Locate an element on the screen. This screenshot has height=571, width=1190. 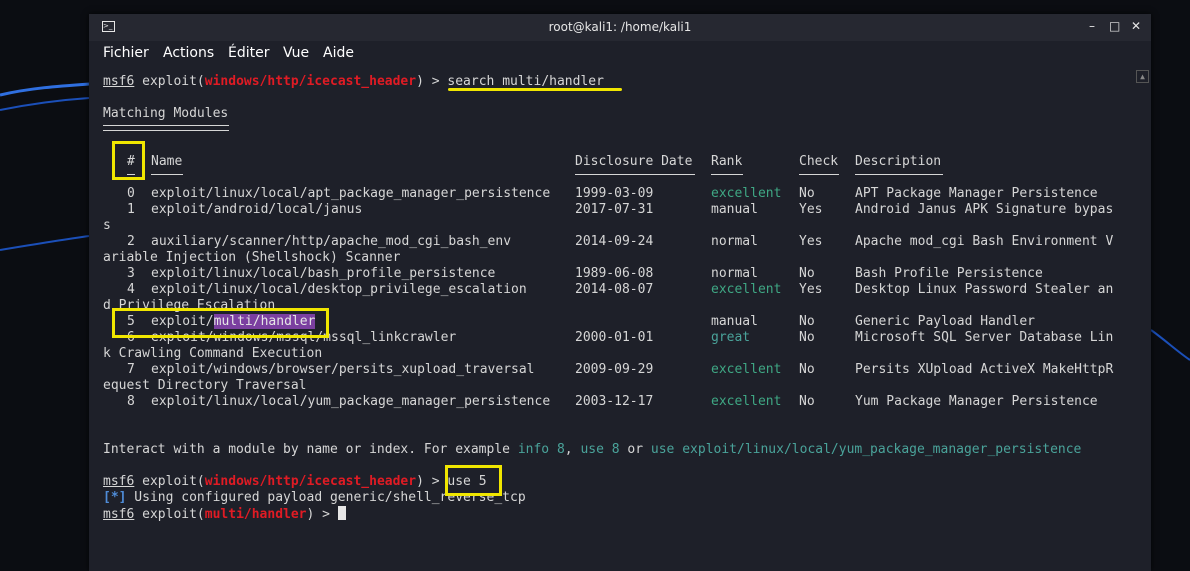
command-text: search multi/handler is located at coordinates (525, 81).